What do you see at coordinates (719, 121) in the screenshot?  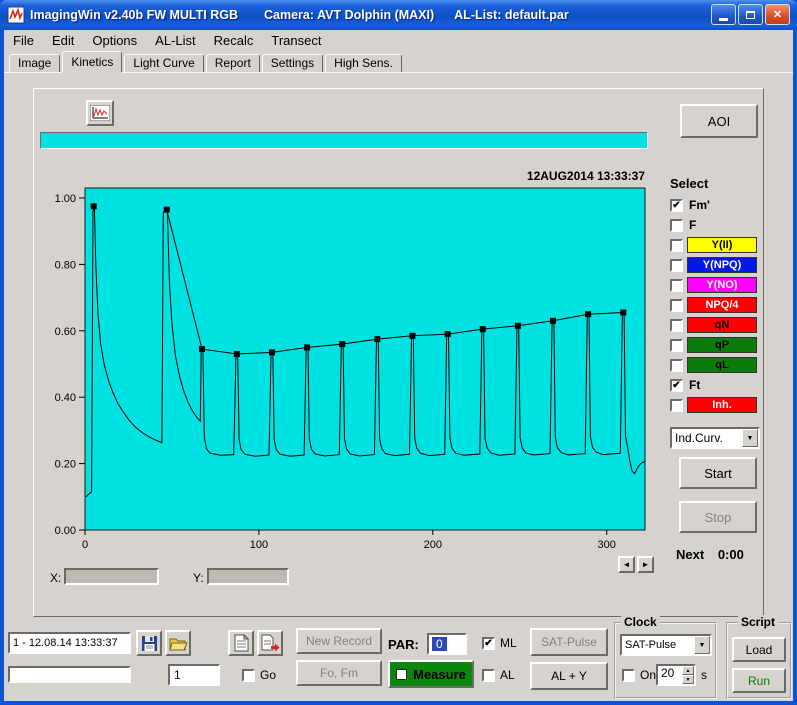 I see `aoi-button: AOI` at bounding box center [719, 121].